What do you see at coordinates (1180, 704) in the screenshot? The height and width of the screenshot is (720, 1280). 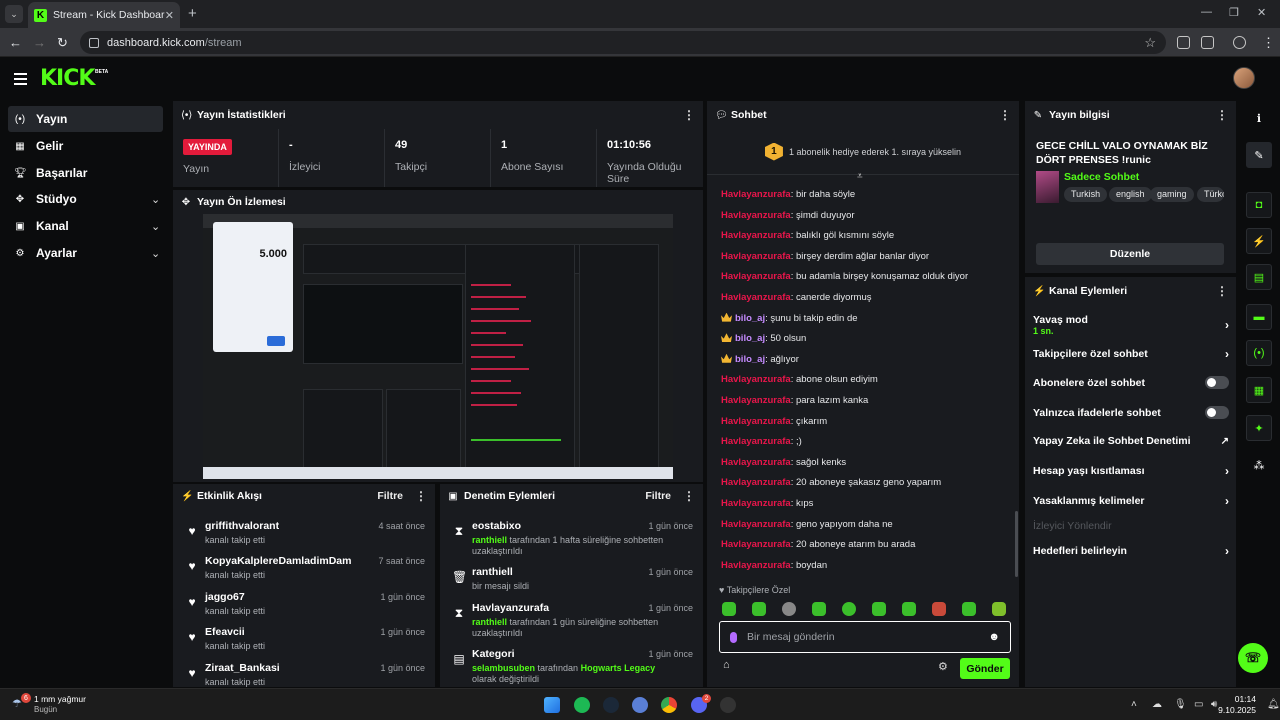 I see `mic-tray-icon: 🎙︎` at bounding box center [1180, 704].